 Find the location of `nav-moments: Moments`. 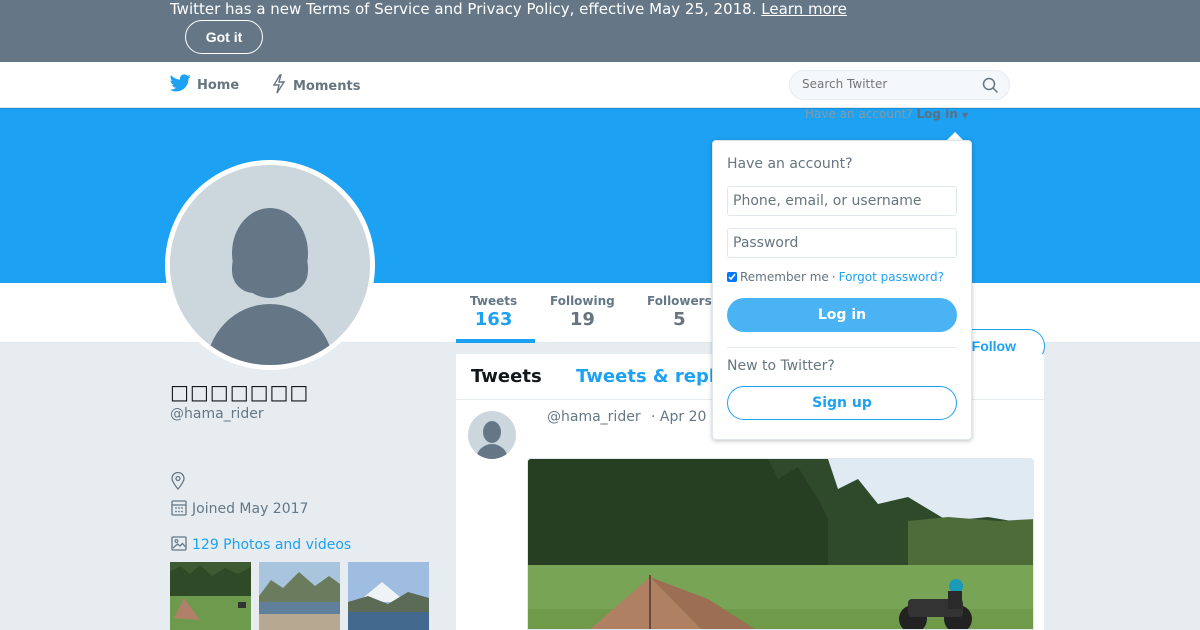

nav-moments: Moments is located at coordinates (315, 86).